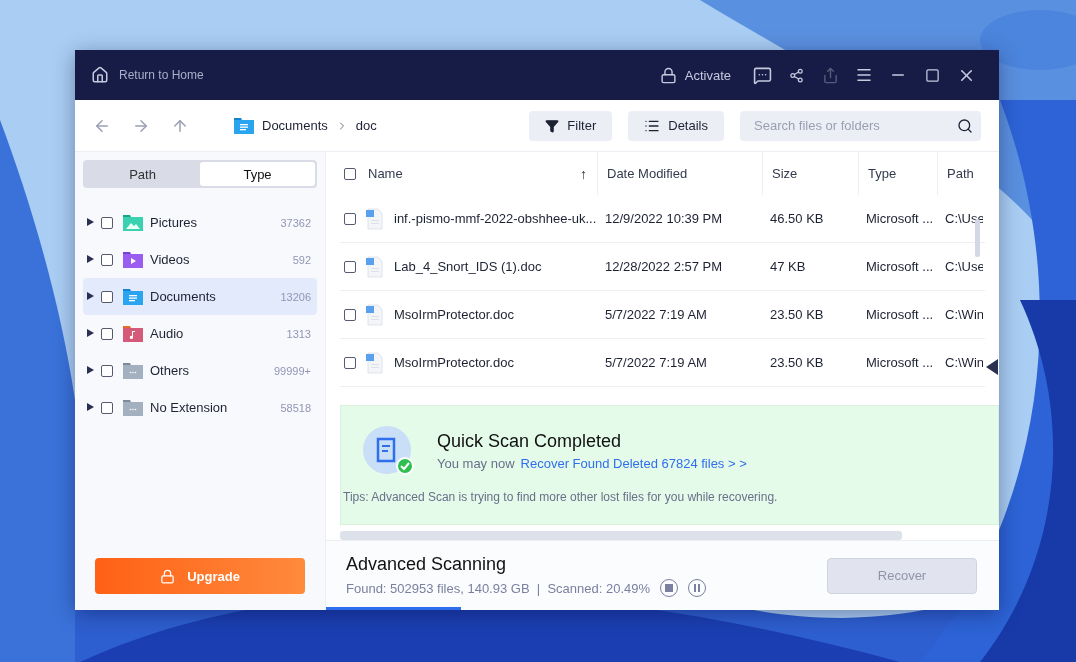  I want to click on sort-arrow: ↑, so click(583, 173).